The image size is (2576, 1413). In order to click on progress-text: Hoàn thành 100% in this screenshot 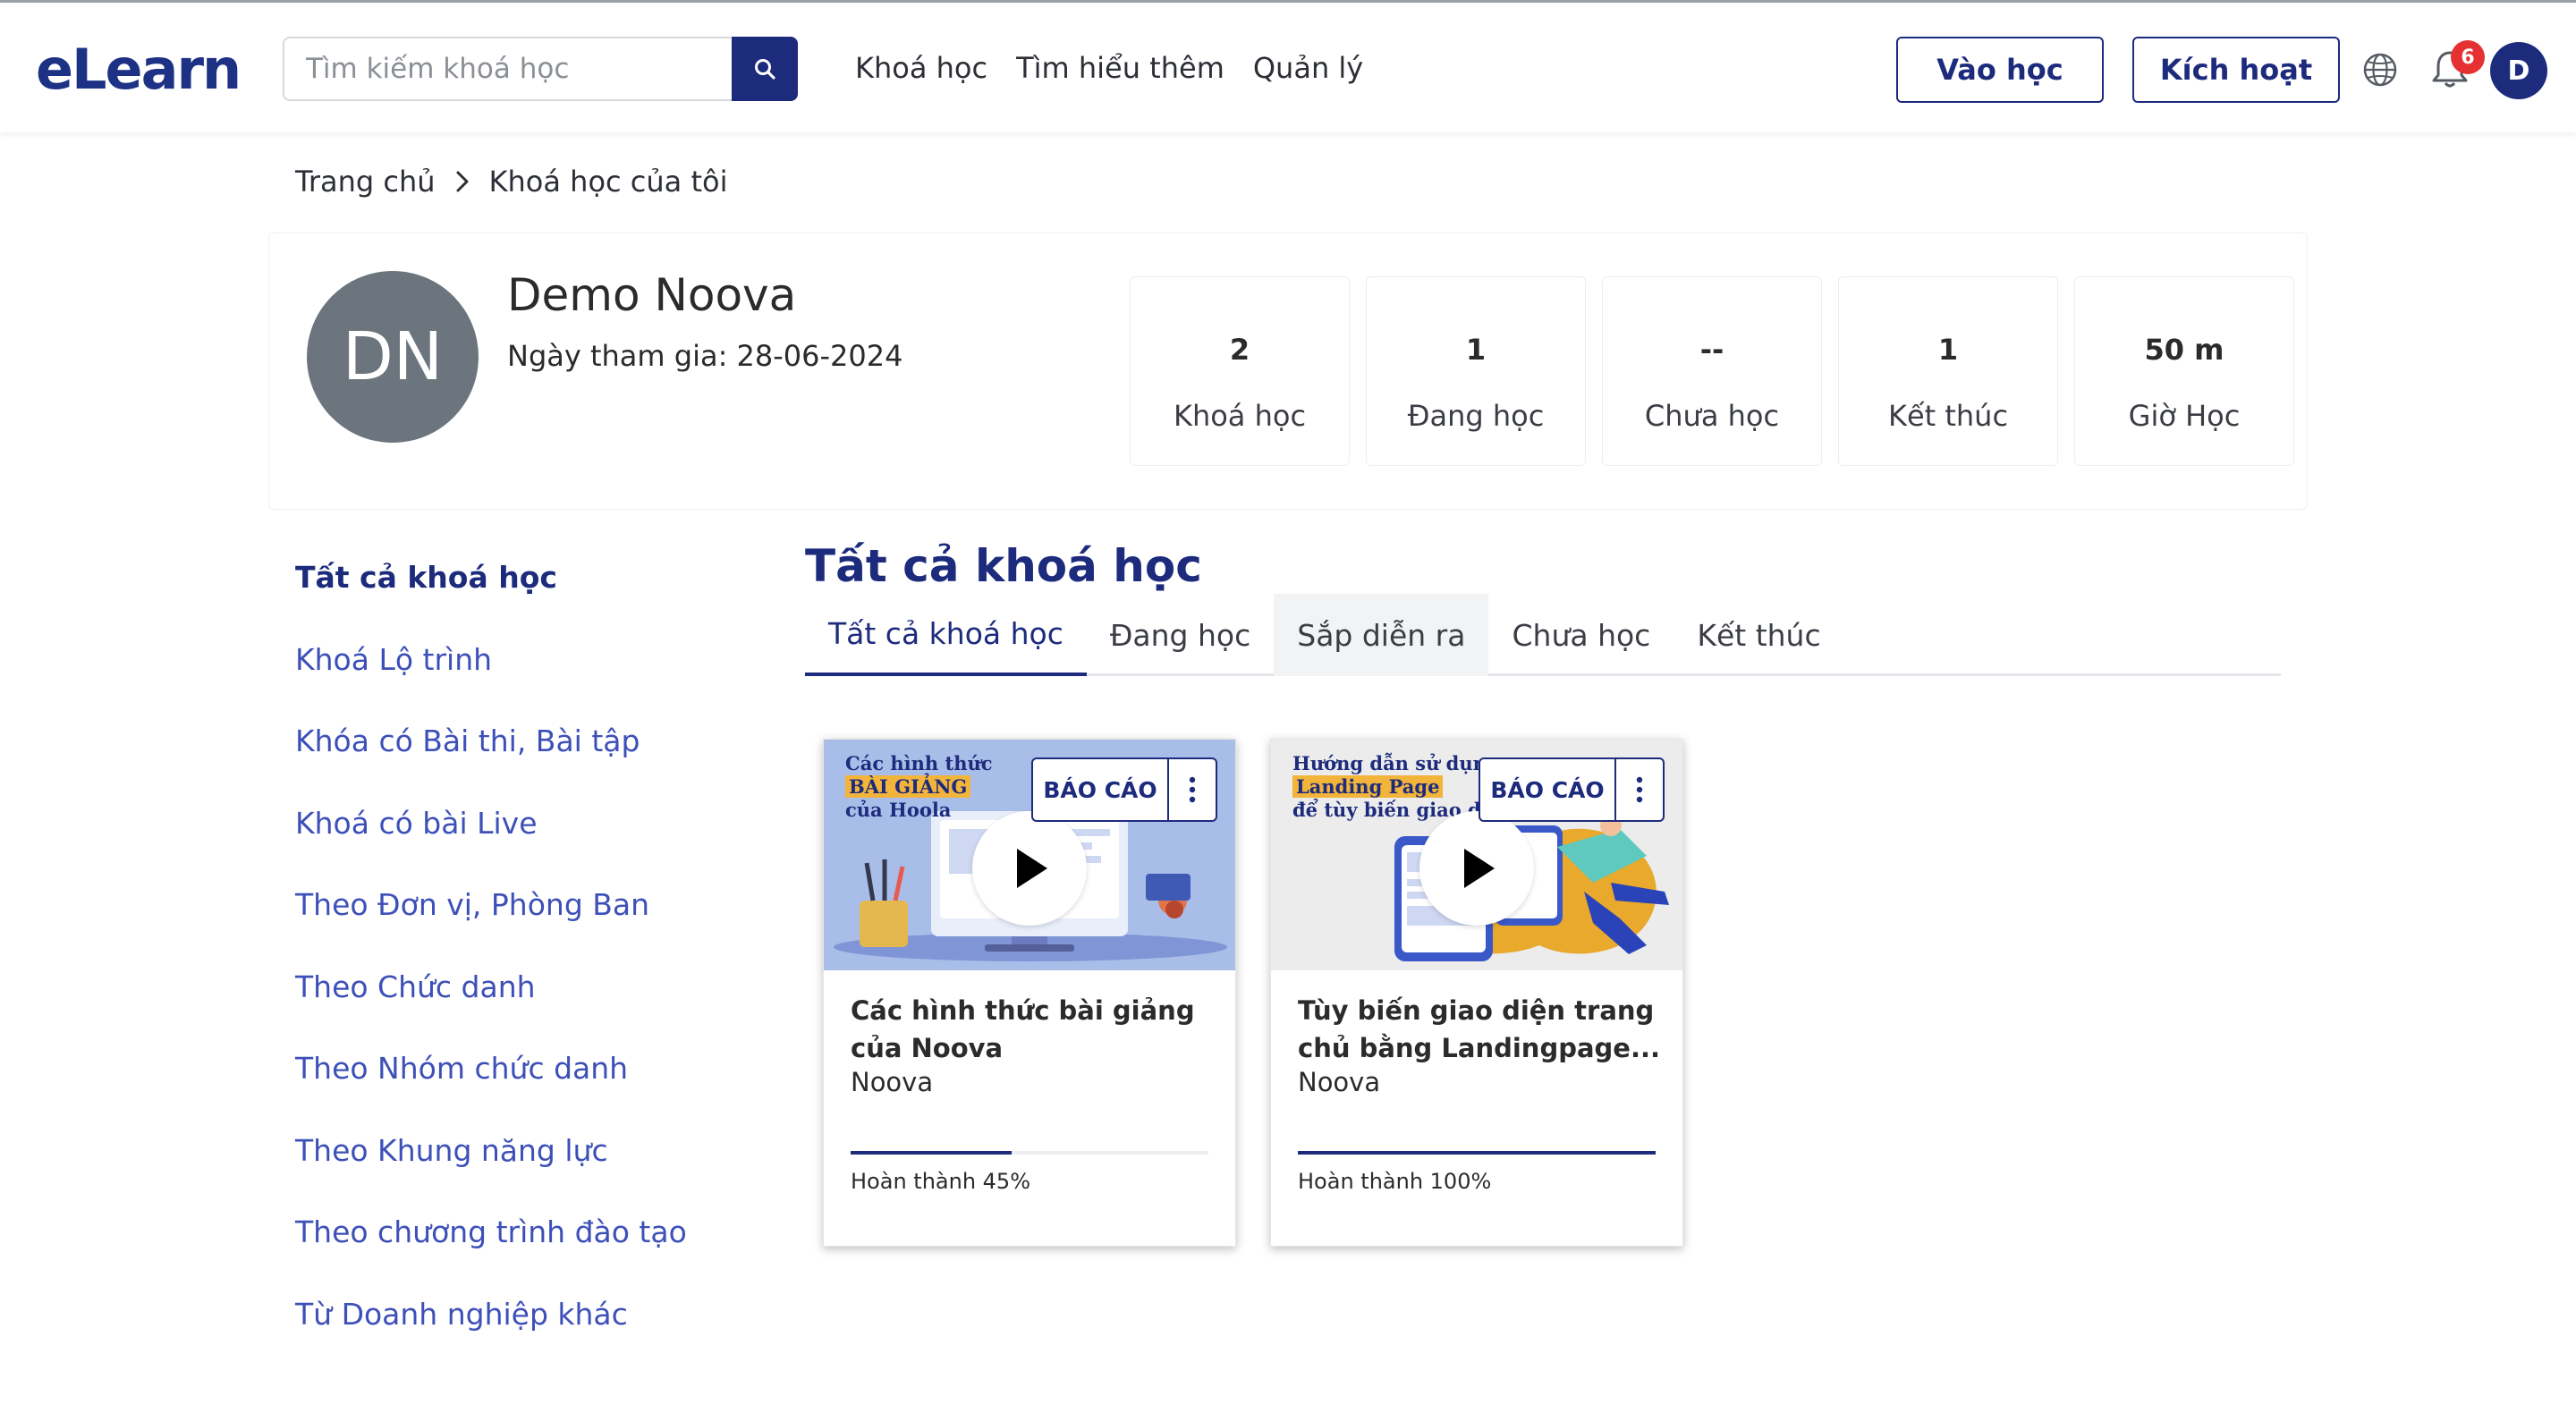, I will do `click(1395, 1181)`.